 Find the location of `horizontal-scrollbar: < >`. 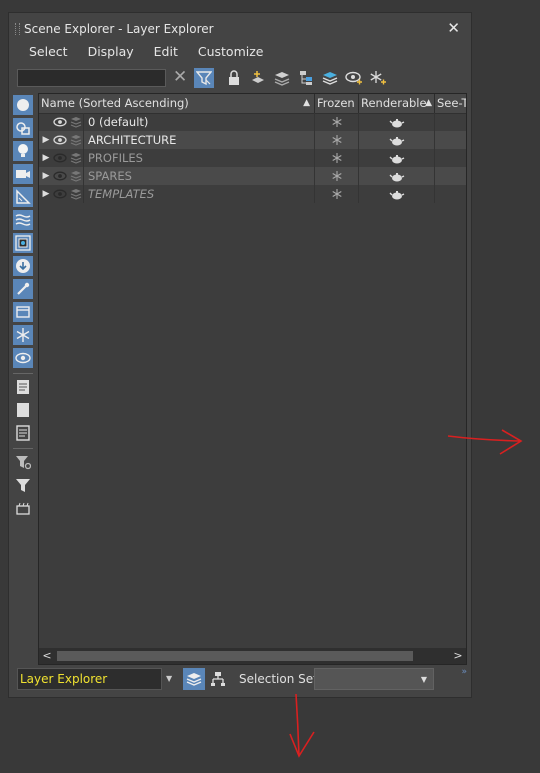

horizontal-scrollbar: < > is located at coordinates (252, 656).